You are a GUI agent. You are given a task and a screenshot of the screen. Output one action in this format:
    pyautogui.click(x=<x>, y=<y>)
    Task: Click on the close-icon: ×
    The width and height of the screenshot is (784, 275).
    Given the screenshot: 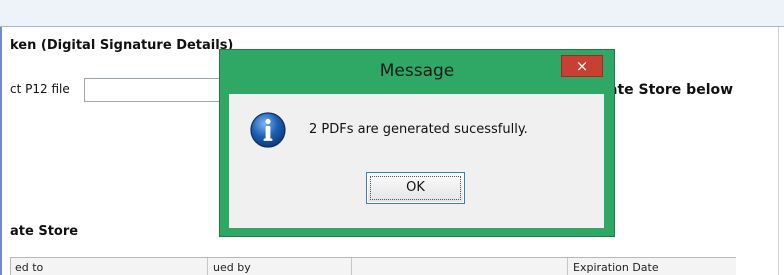 What is the action you would take?
    pyautogui.click(x=582, y=66)
    